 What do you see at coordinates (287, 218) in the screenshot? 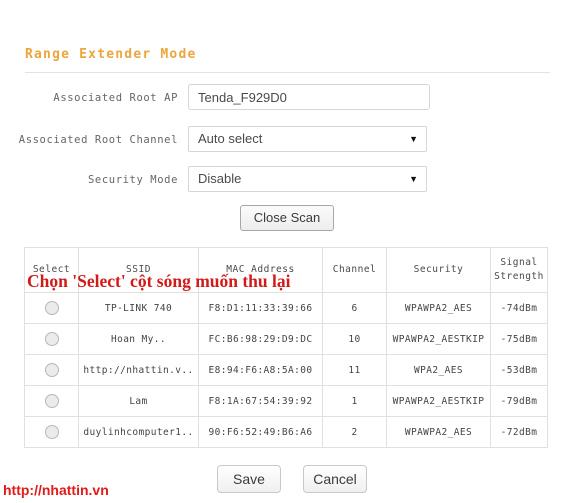
I see `close-scan-button: Close Scan` at bounding box center [287, 218].